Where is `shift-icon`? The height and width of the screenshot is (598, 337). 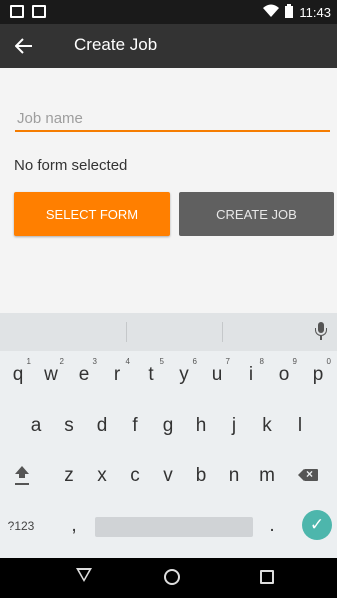 shift-icon is located at coordinates (22, 476).